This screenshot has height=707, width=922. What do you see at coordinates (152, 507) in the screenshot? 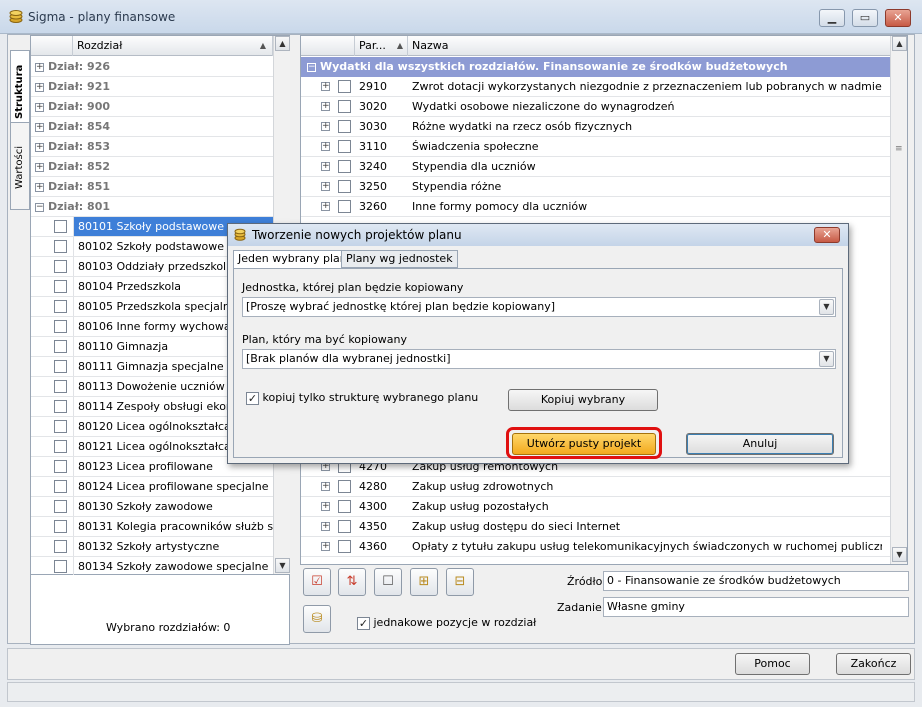
I see `list-item: 80130 Szkoły zawodowe` at bounding box center [152, 507].